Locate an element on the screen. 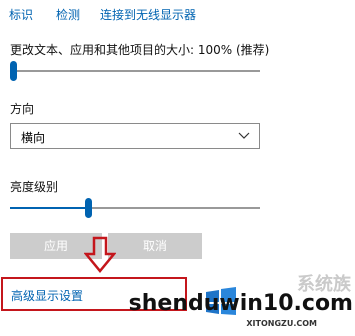 The image size is (355, 336). orientation-selected-value: 横向 is located at coordinates (33, 138).